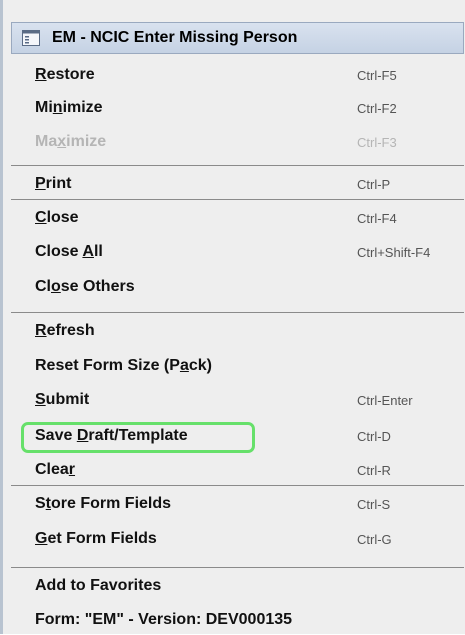 The width and height of the screenshot is (465, 635). I want to click on menu-item-label: Minimize, so click(69, 107).